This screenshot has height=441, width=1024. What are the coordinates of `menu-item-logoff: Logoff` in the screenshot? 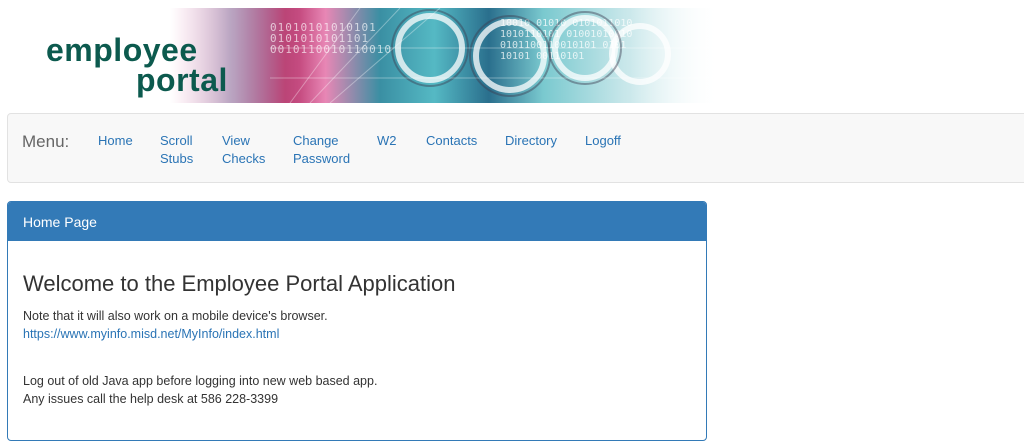 It's located at (603, 141).